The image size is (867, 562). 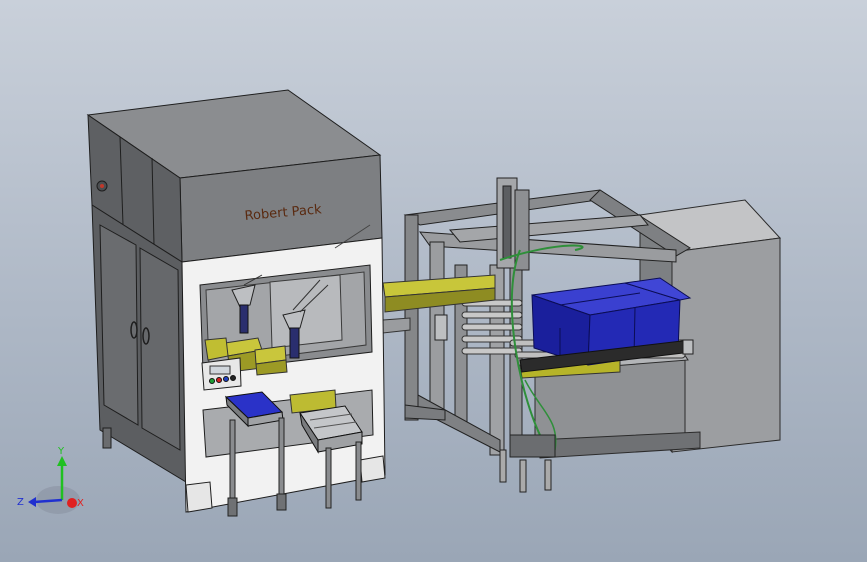 I want to click on frame-post-left-back, so click(x=411, y=317).